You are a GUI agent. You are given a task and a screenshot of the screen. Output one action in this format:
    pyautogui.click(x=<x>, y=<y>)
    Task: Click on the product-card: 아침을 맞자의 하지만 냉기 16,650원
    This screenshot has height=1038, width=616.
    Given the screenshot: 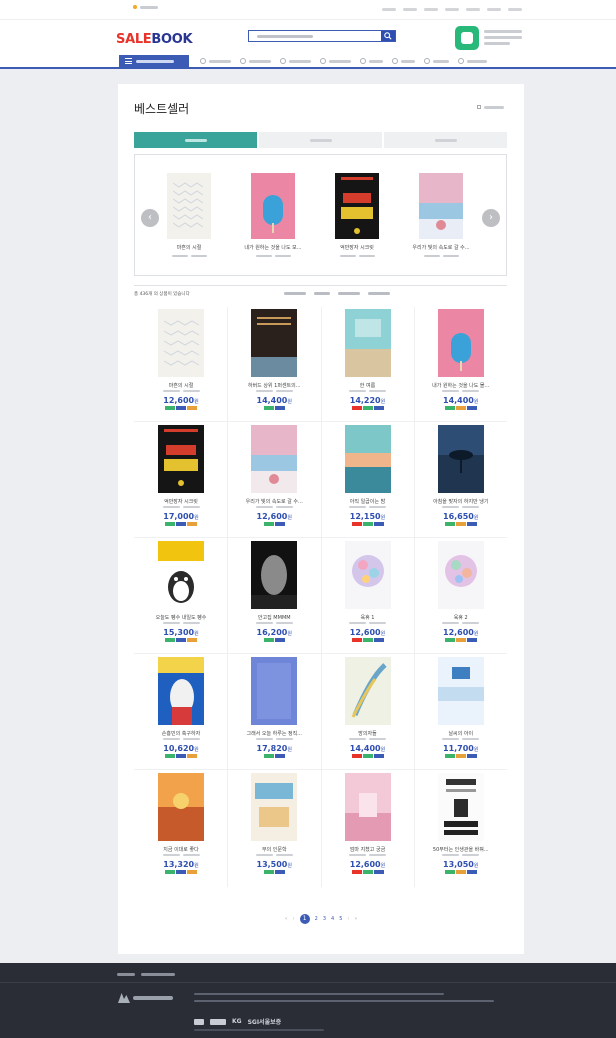 What is the action you would take?
    pyautogui.click(x=461, y=479)
    